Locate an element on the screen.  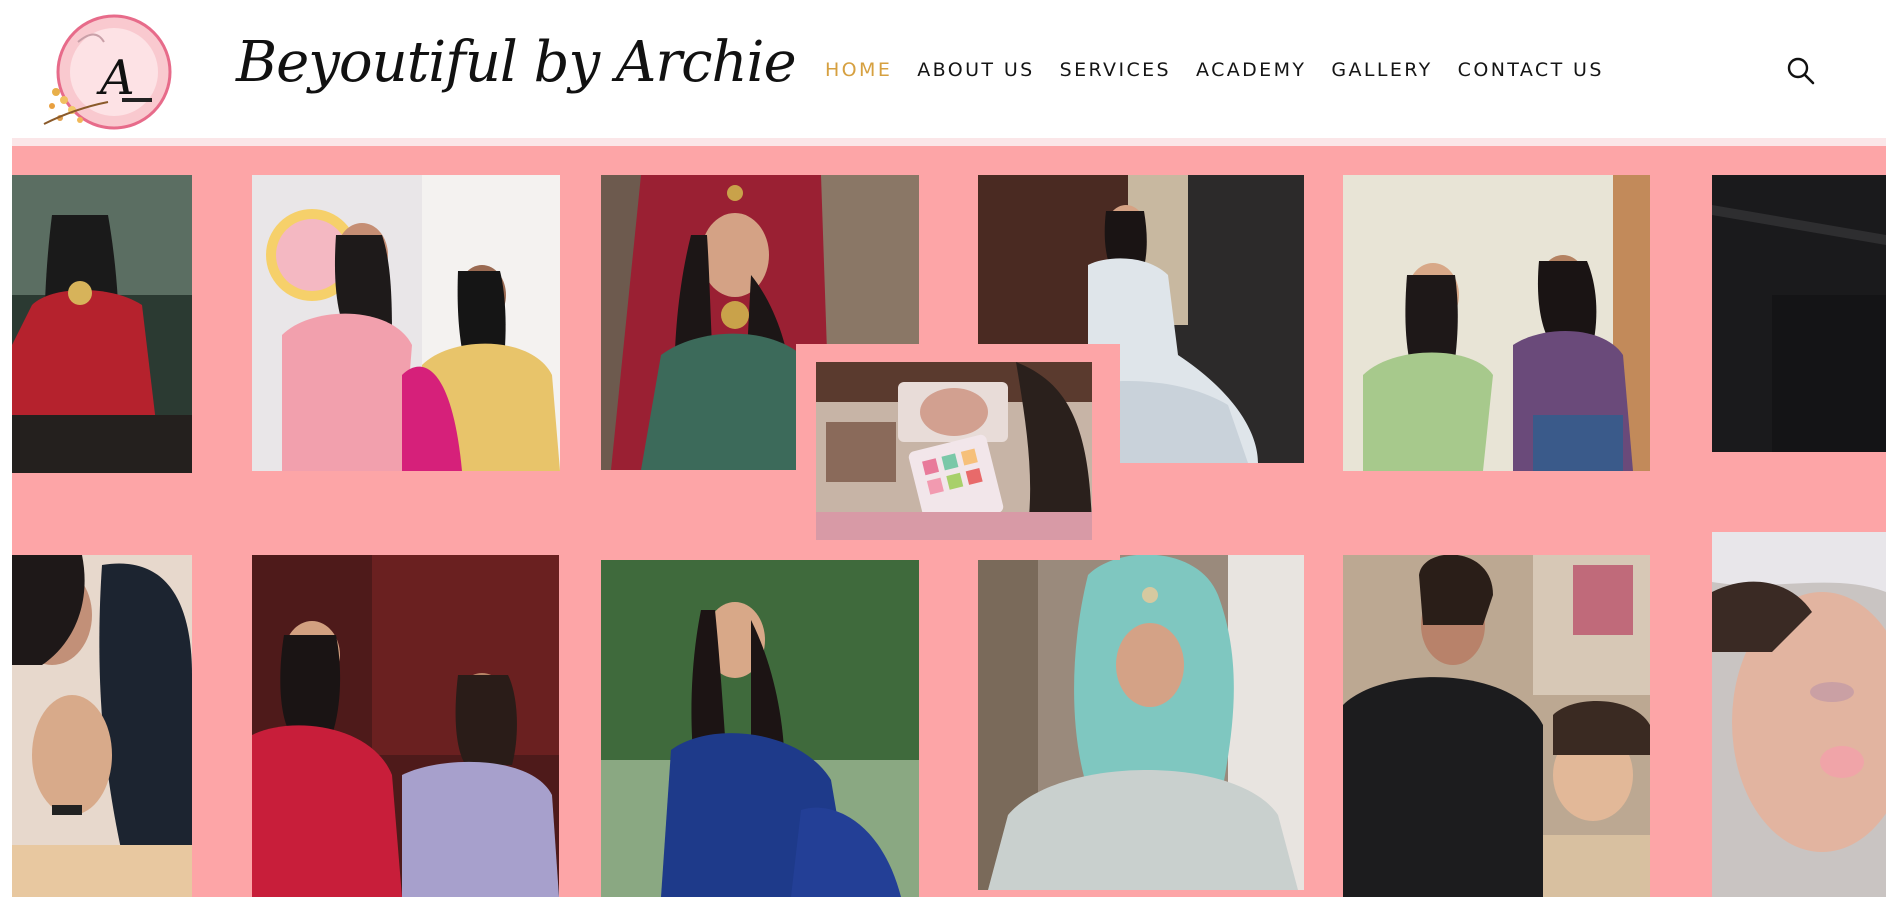
nav-gallery: GALLERY is located at coordinates (1381, 70).